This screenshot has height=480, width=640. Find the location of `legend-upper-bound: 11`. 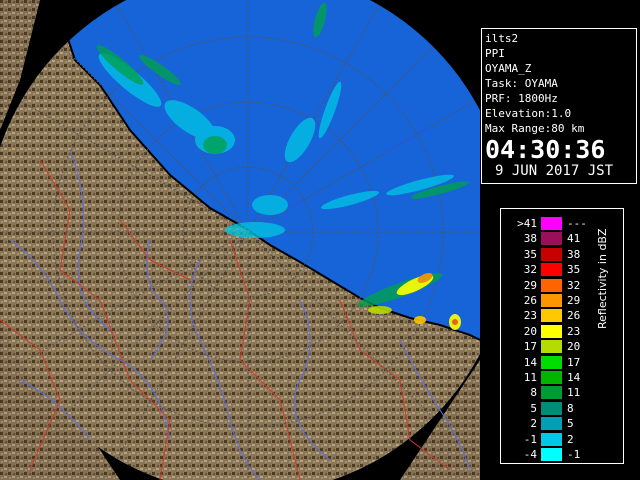

legend-upper-bound: 11 is located at coordinates (574, 393).